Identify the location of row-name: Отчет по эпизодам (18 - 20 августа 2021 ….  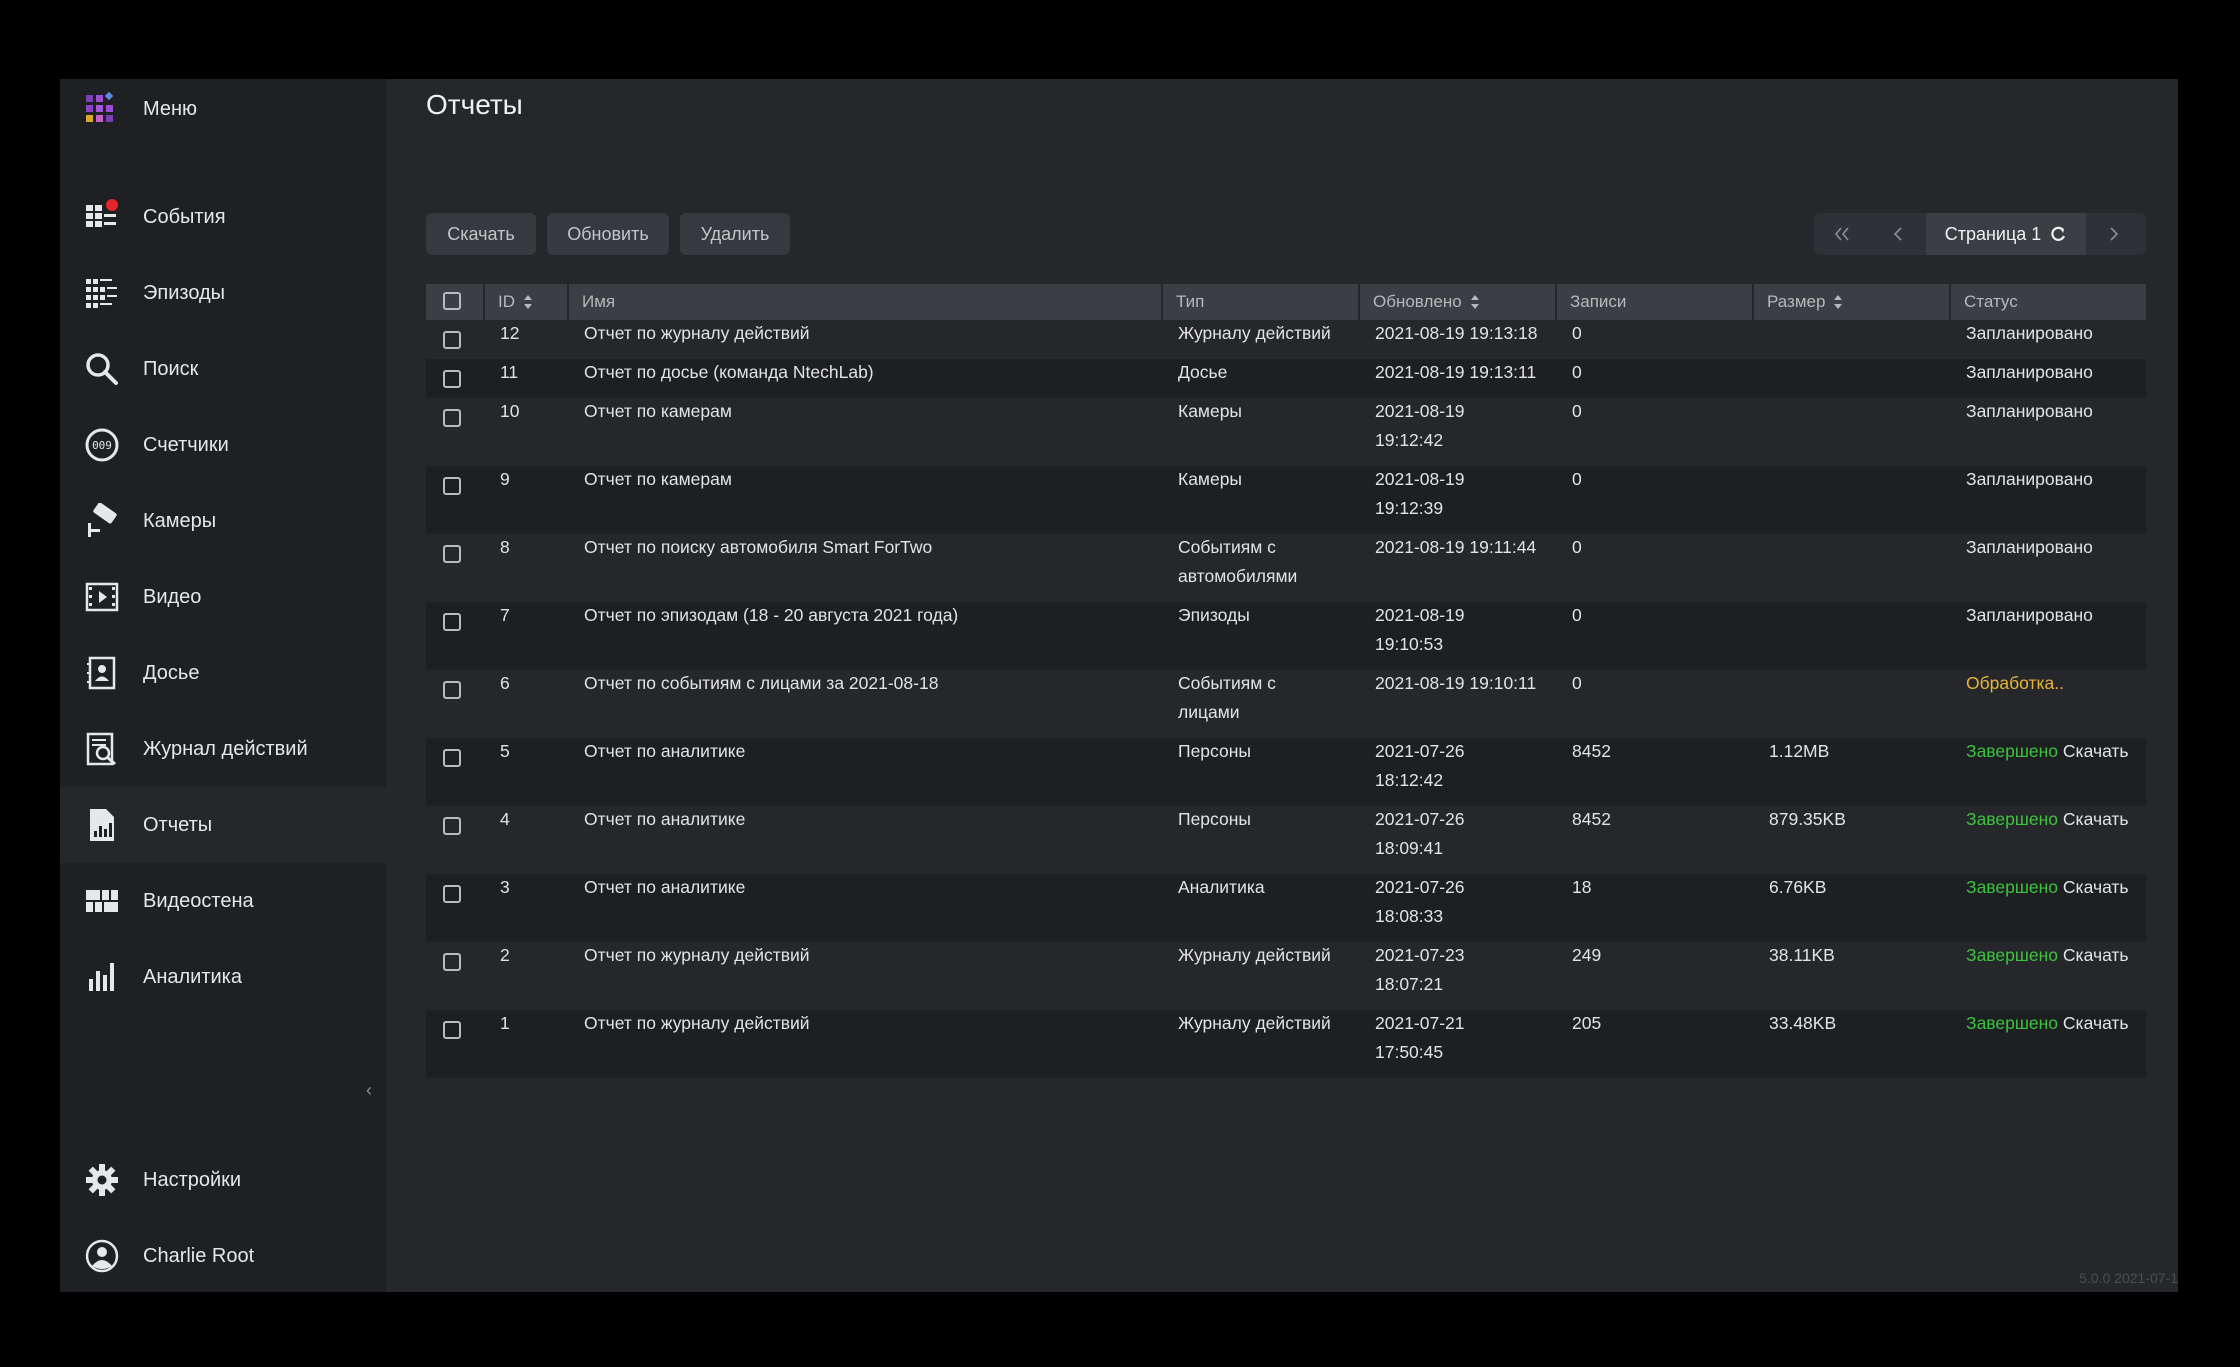
(771, 615).